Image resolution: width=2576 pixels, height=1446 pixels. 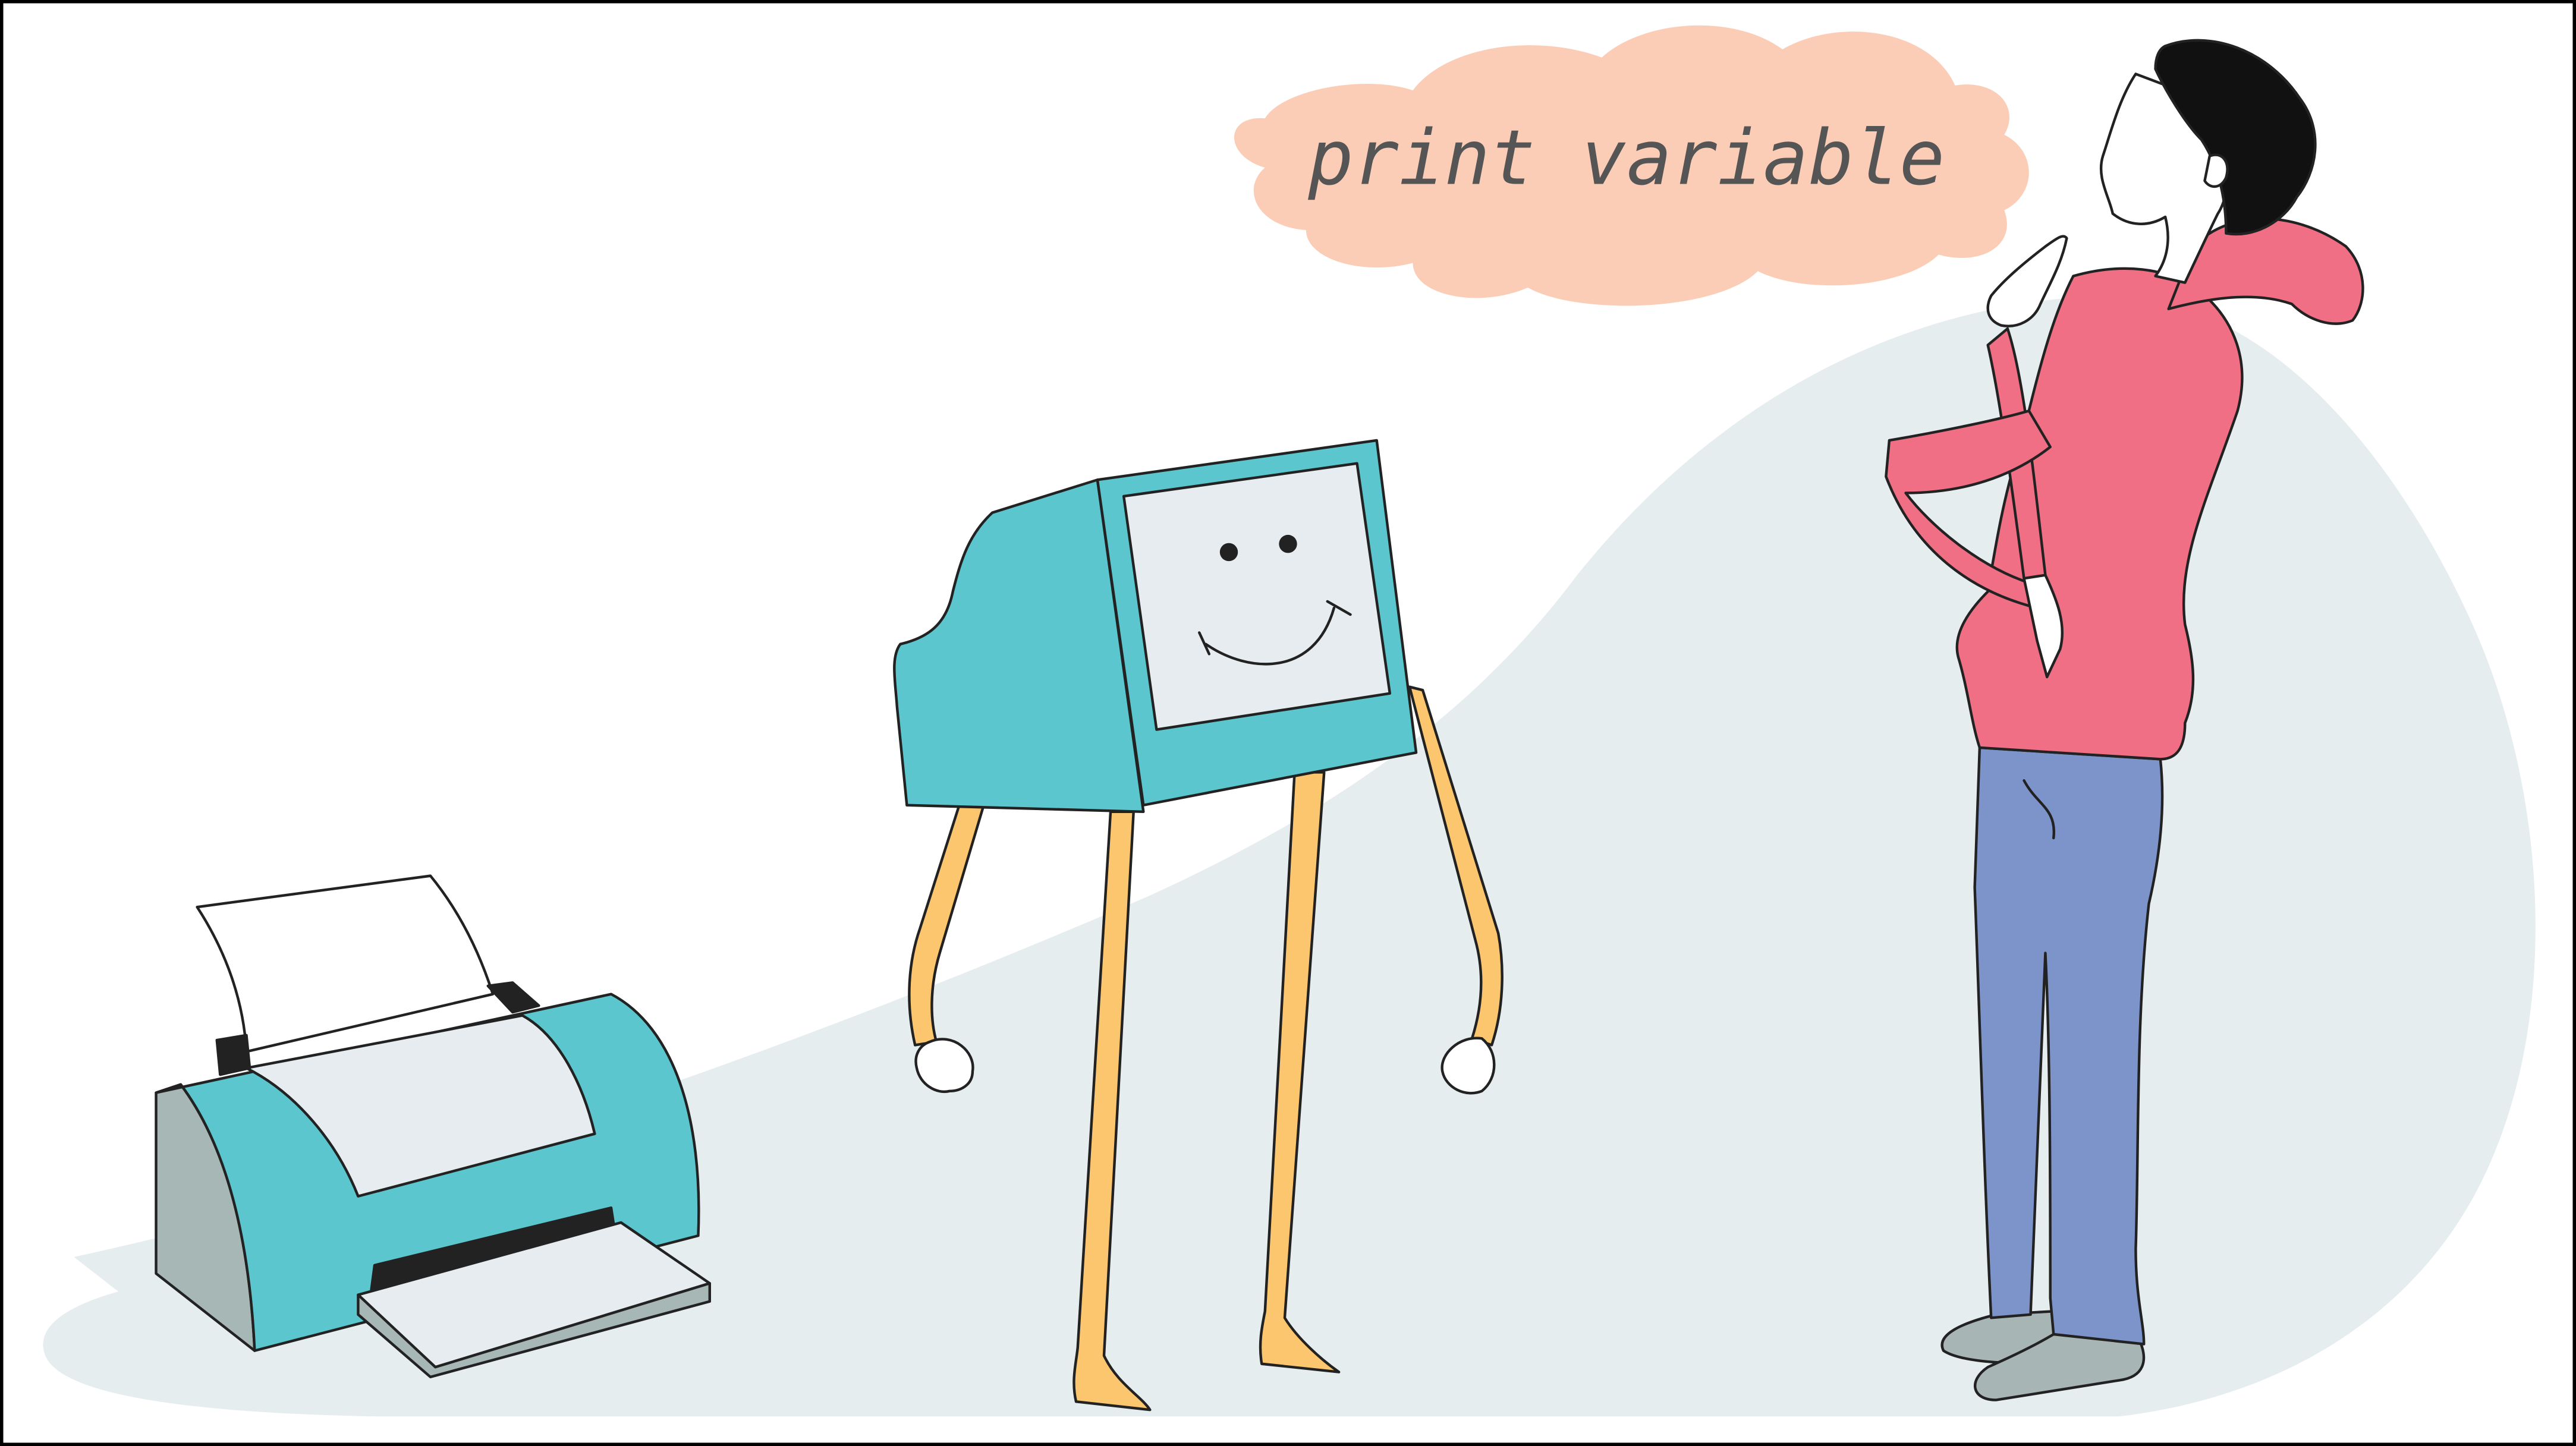 What do you see at coordinates (1257, 596) in the screenshot?
I see `computer-screen` at bounding box center [1257, 596].